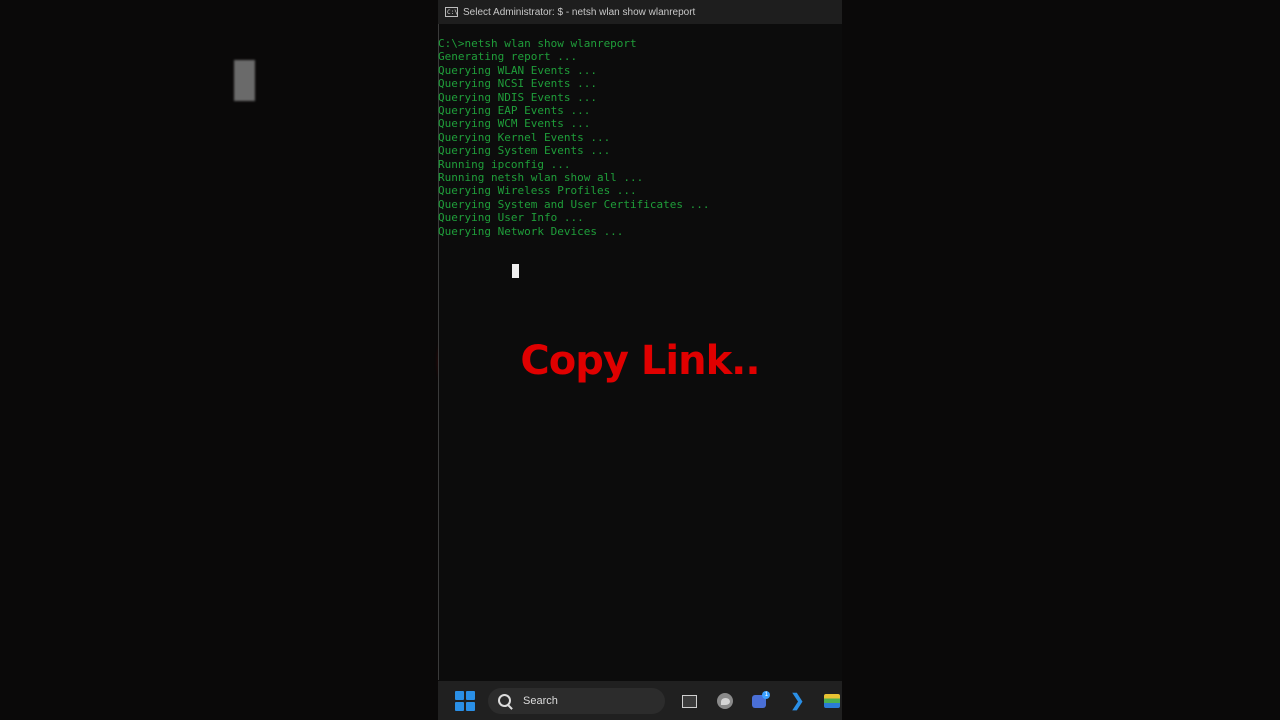 The image size is (1280, 720). I want to click on search-label: Search, so click(540, 700).